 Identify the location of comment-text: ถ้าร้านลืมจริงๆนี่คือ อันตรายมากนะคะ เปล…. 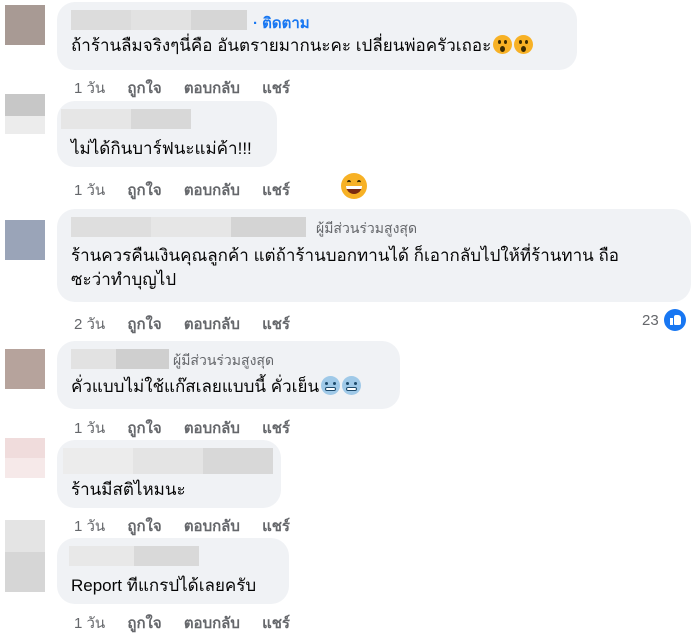
(317, 46).